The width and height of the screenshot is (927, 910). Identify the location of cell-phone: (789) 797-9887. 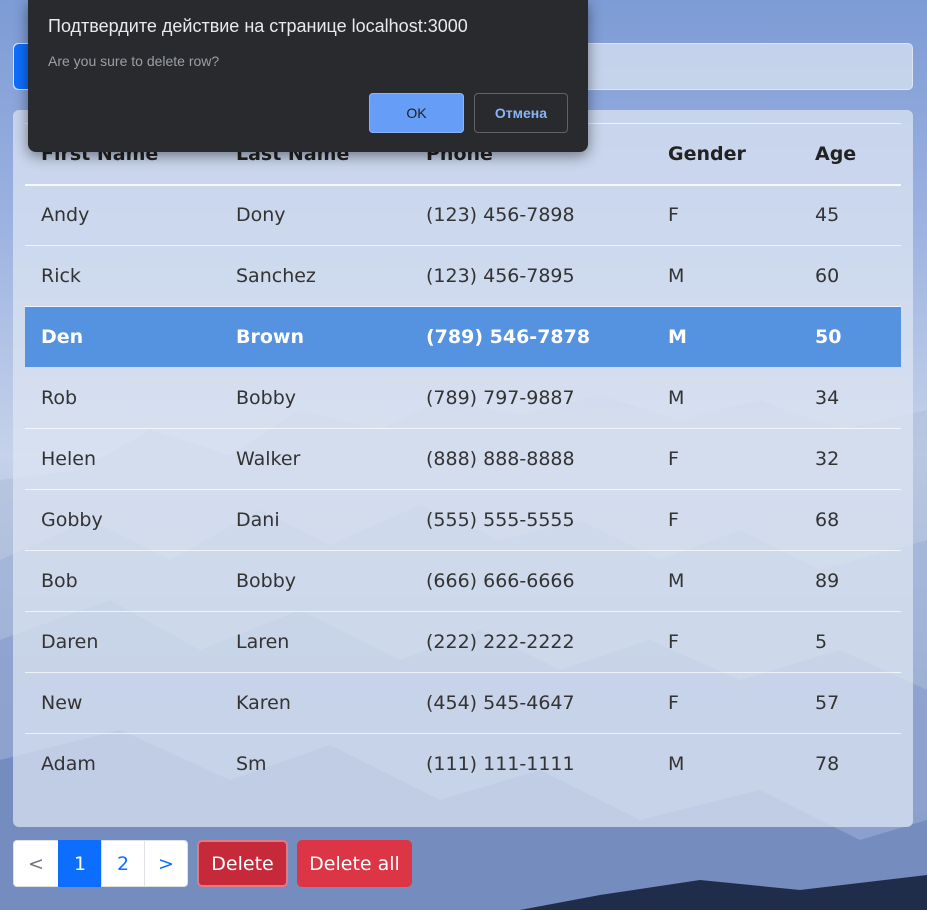
(500, 398).